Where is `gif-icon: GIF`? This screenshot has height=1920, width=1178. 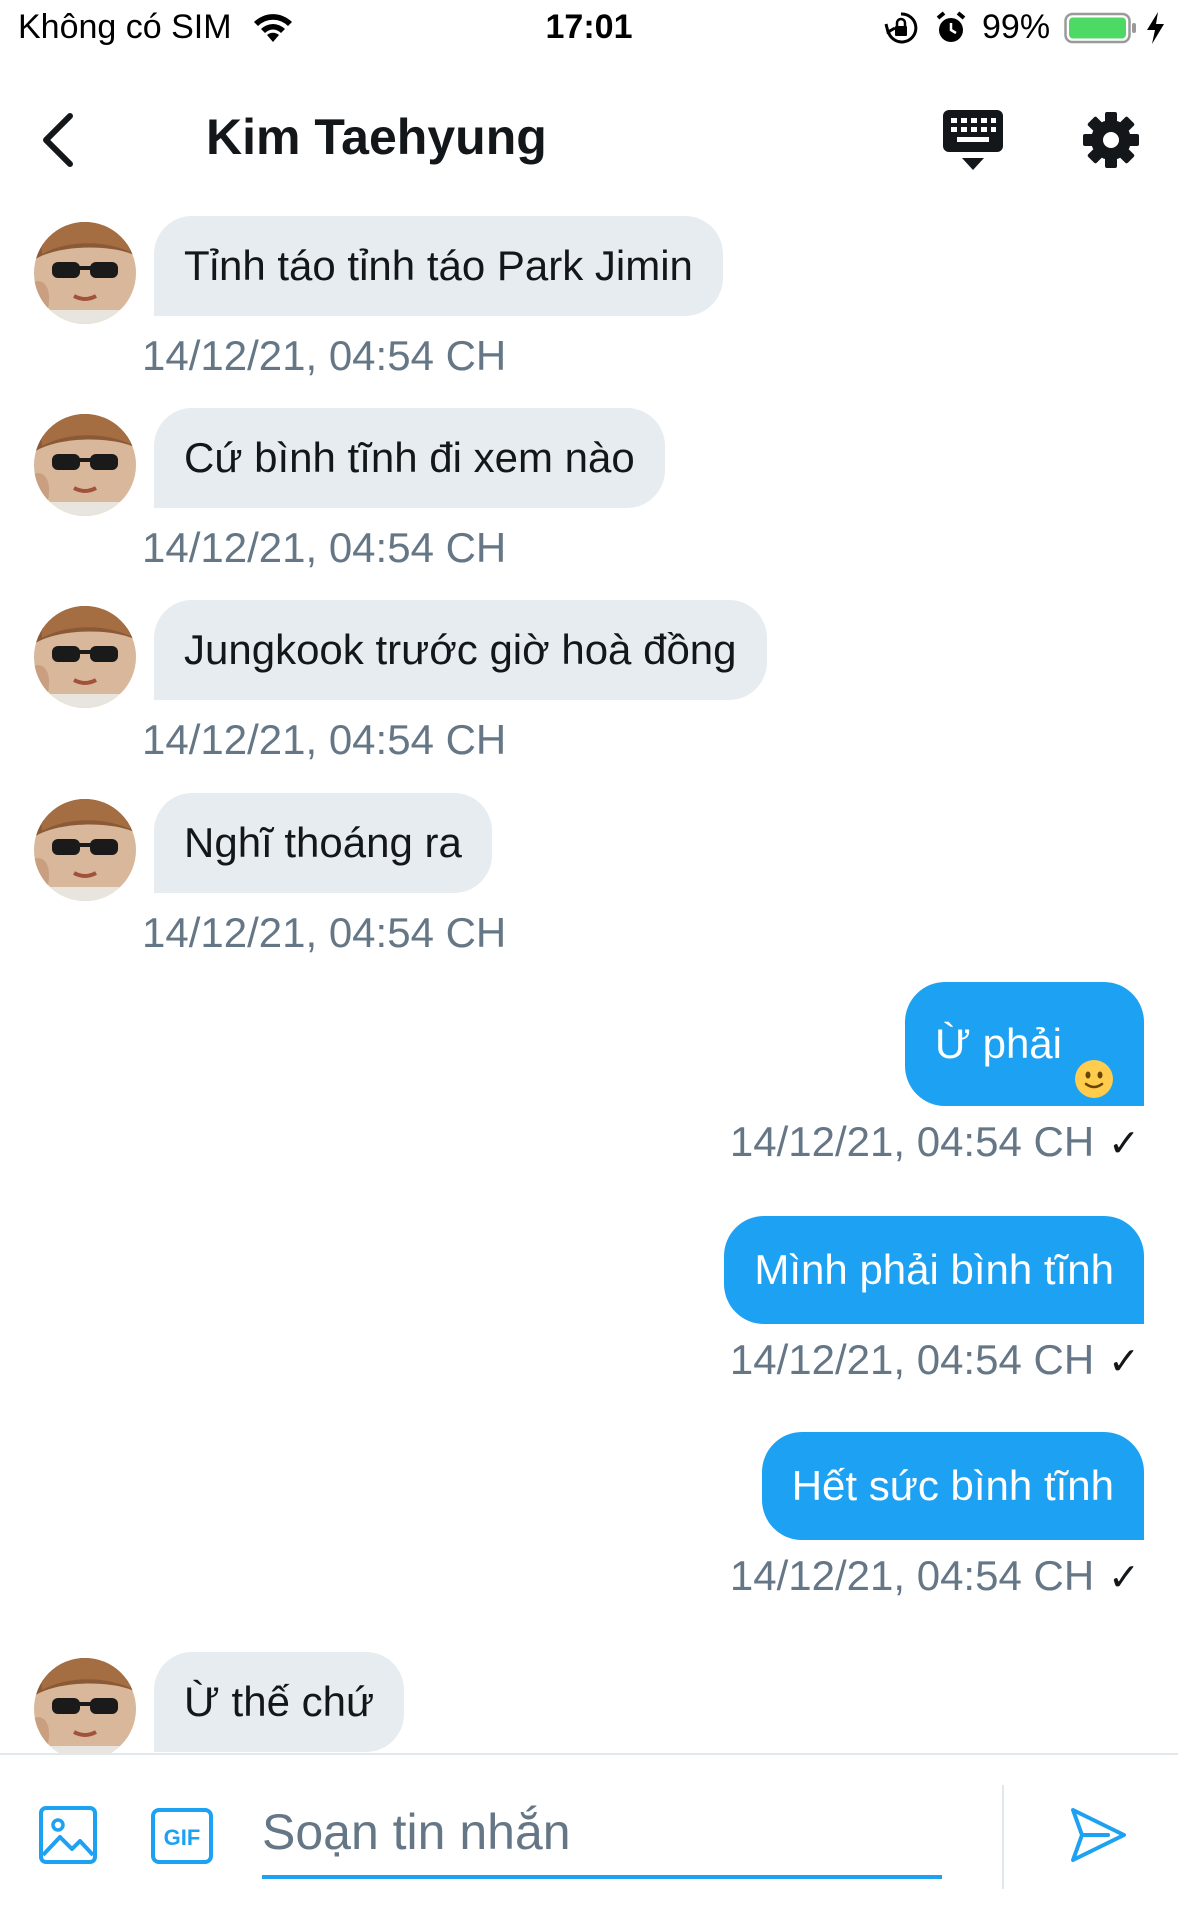 gif-icon: GIF is located at coordinates (182, 1836).